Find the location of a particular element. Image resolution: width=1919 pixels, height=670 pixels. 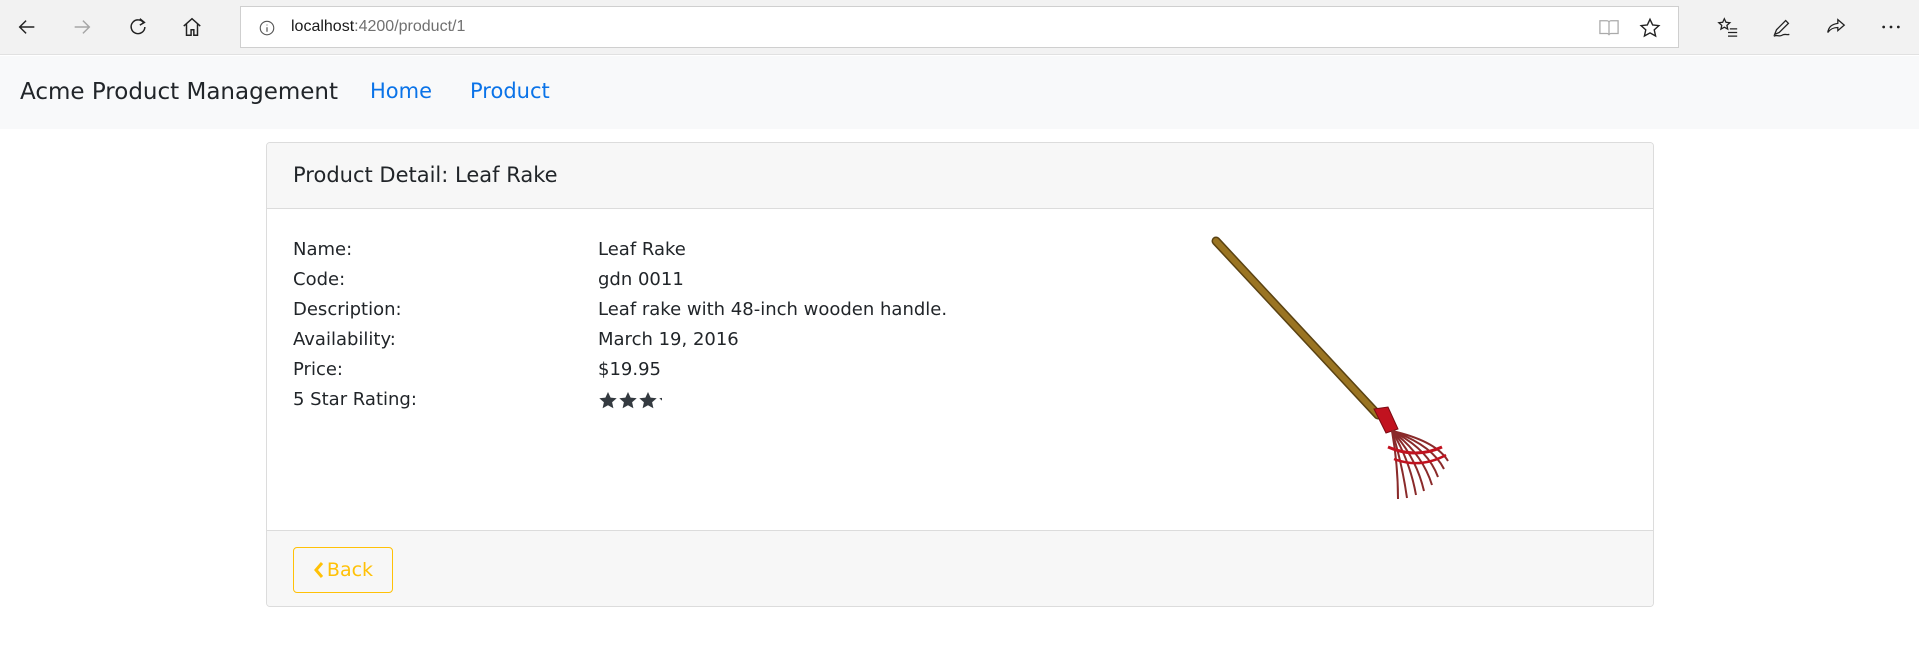

field-row-availability: Availability: March 19, 2016 is located at coordinates (693, 344).